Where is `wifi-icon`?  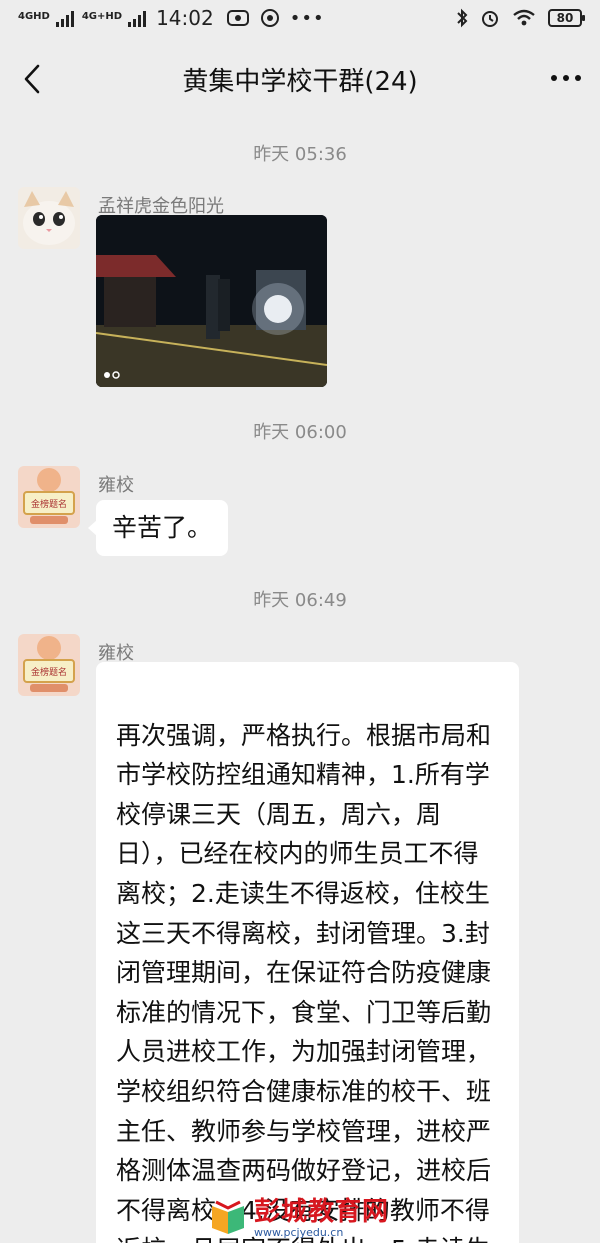 wifi-icon is located at coordinates (524, 17).